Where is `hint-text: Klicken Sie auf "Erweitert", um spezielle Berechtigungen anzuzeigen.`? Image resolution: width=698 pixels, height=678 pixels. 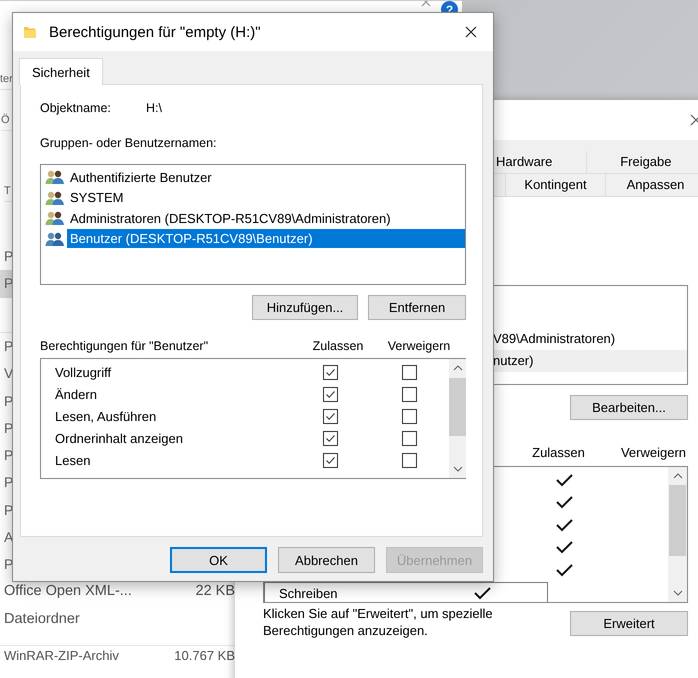 hint-text: Klicken Sie auf "Erweitert", um spezielle Berechtigungen anzuzeigen. is located at coordinates (378, 622).